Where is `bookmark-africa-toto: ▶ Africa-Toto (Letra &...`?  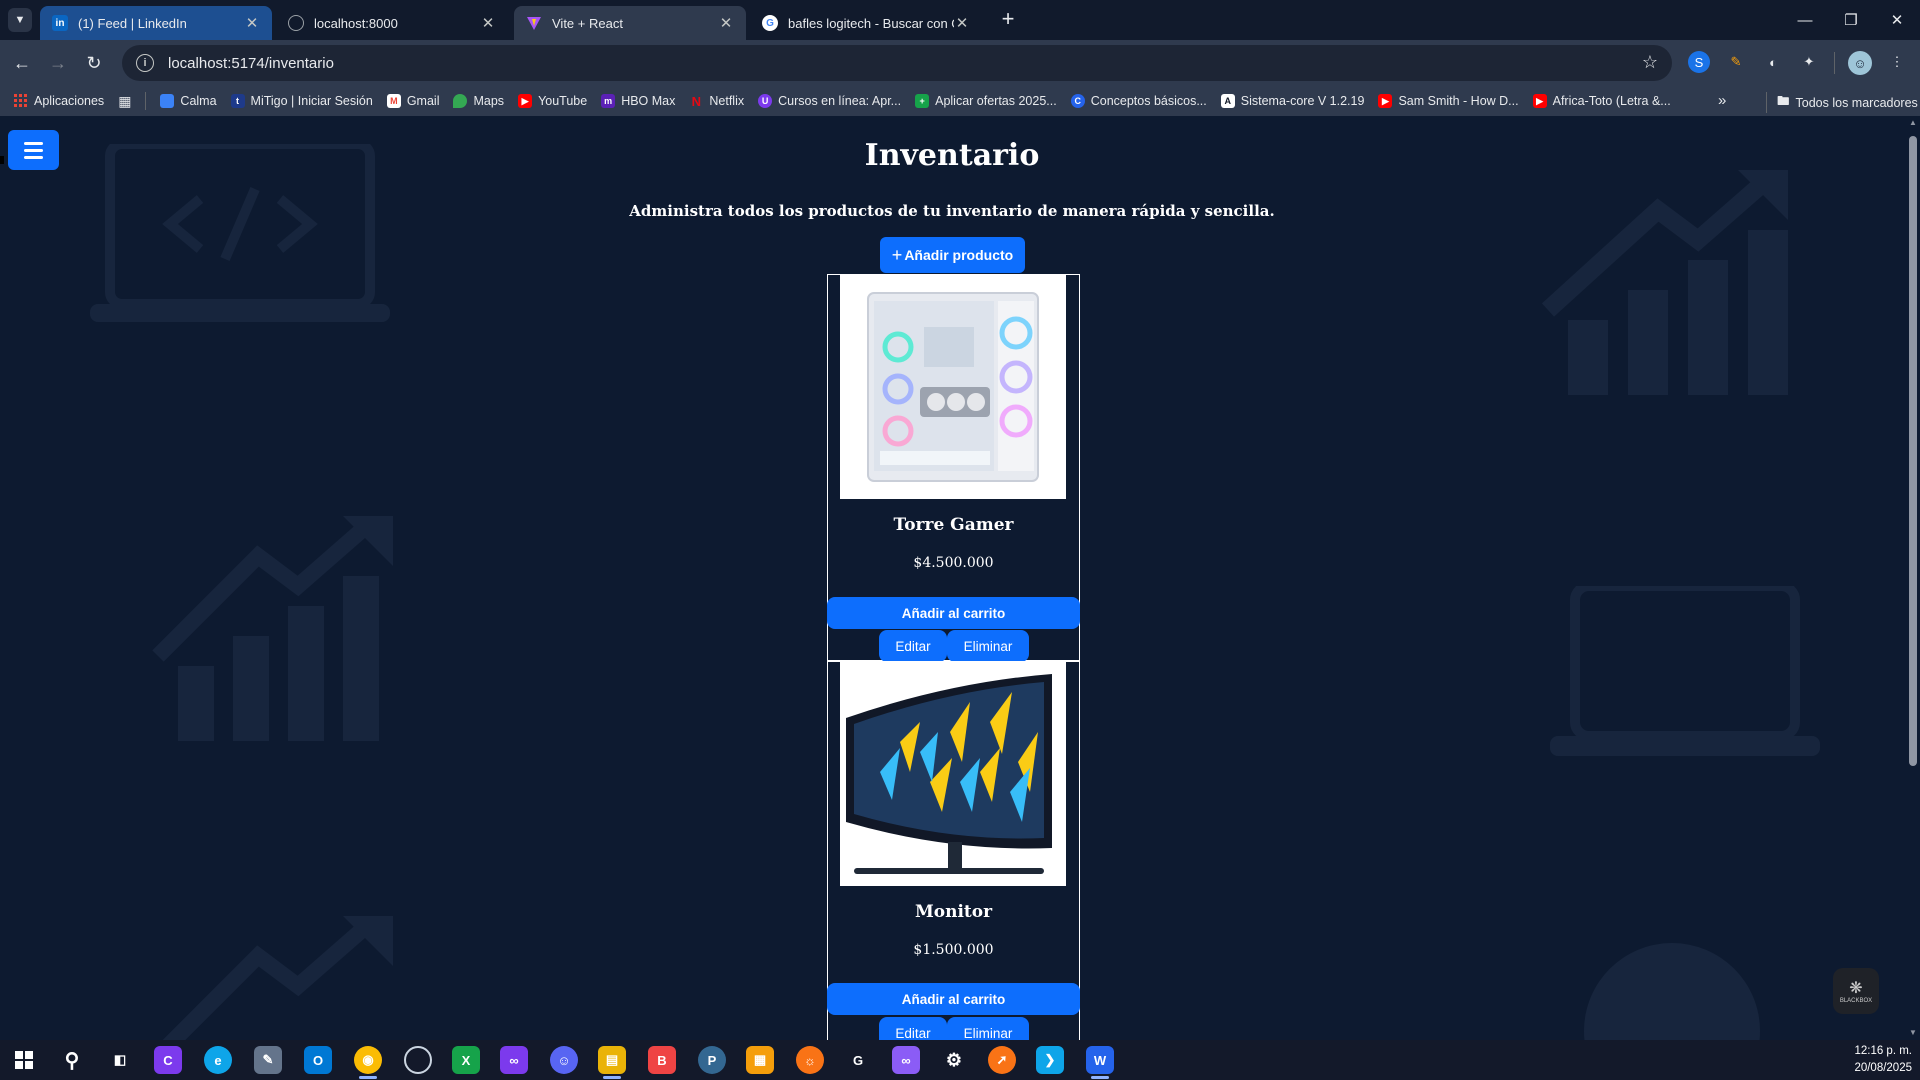
bookmark-africa-toto: ▶ Africa-Toto (Letra &... is located at coordinates (1601, 101).